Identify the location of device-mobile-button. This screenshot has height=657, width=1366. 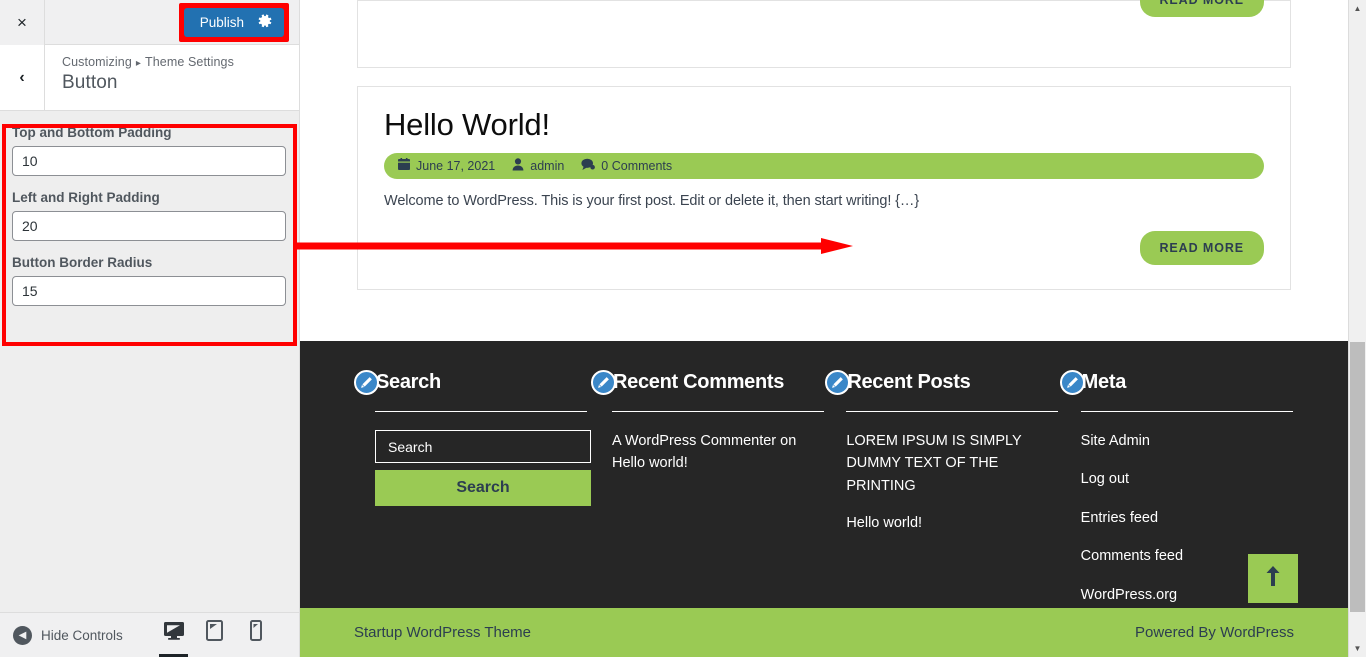
(255, 635).